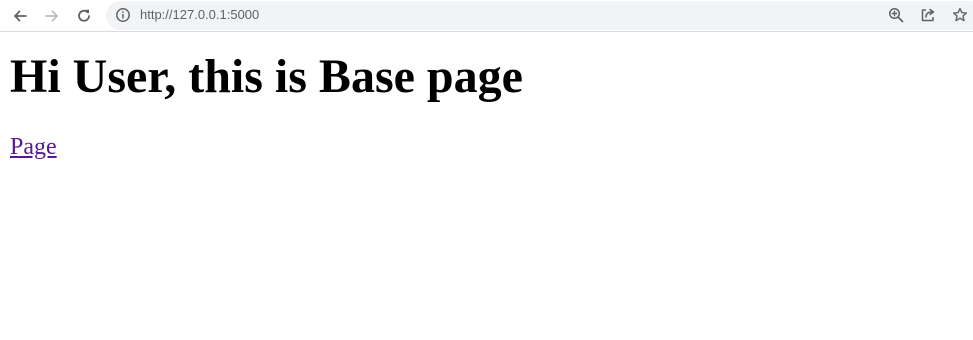  I want to click on url-text: http://127.0.0.1:5000, so click(199, 15).